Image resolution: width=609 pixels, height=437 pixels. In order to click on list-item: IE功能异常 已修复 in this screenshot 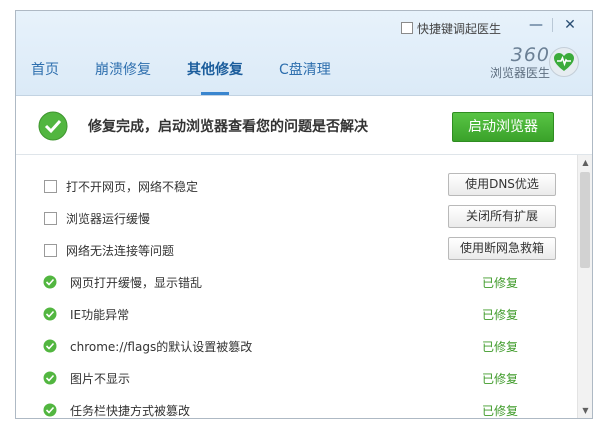, I will do `click(296, 315)`.